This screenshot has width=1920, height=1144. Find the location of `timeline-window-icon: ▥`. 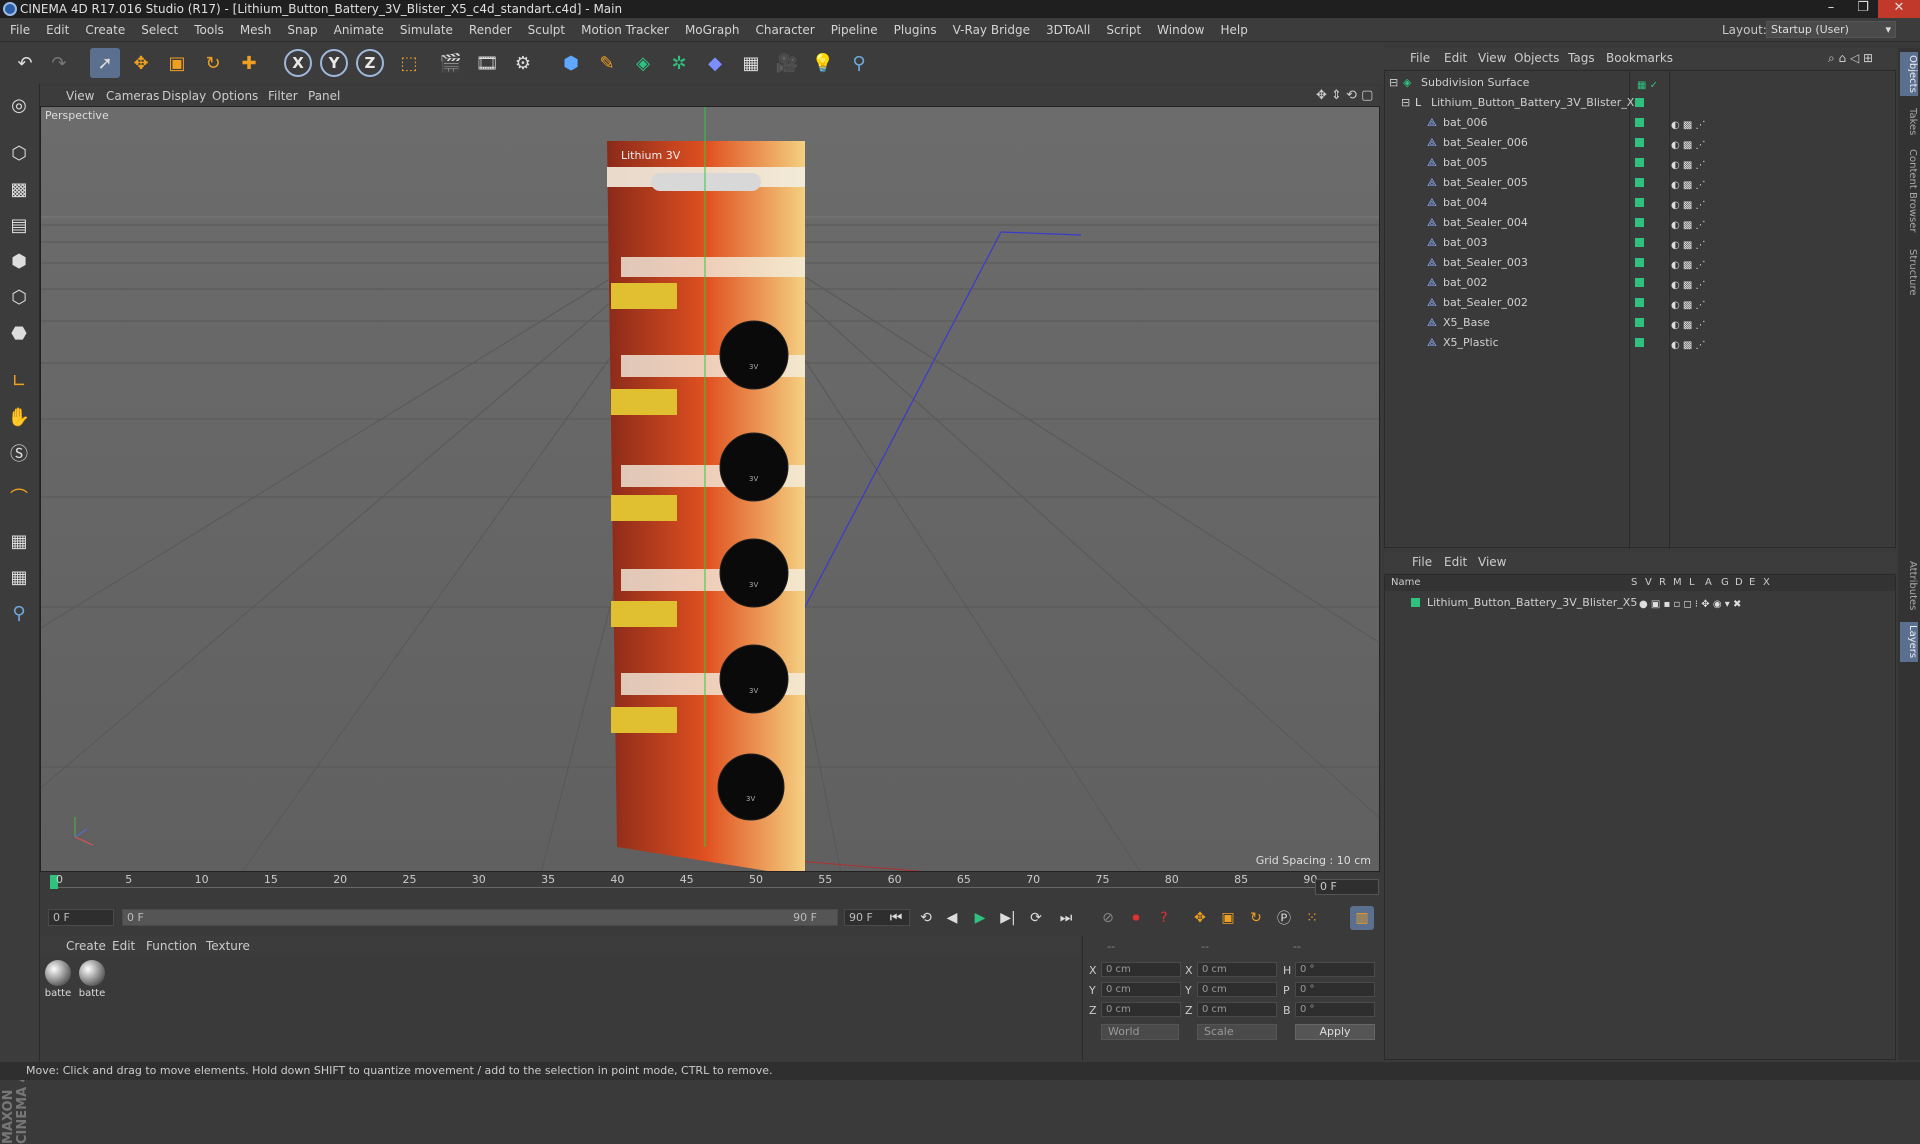

timeline-window-icon: ▥ is located at coordinates (1362, 918).